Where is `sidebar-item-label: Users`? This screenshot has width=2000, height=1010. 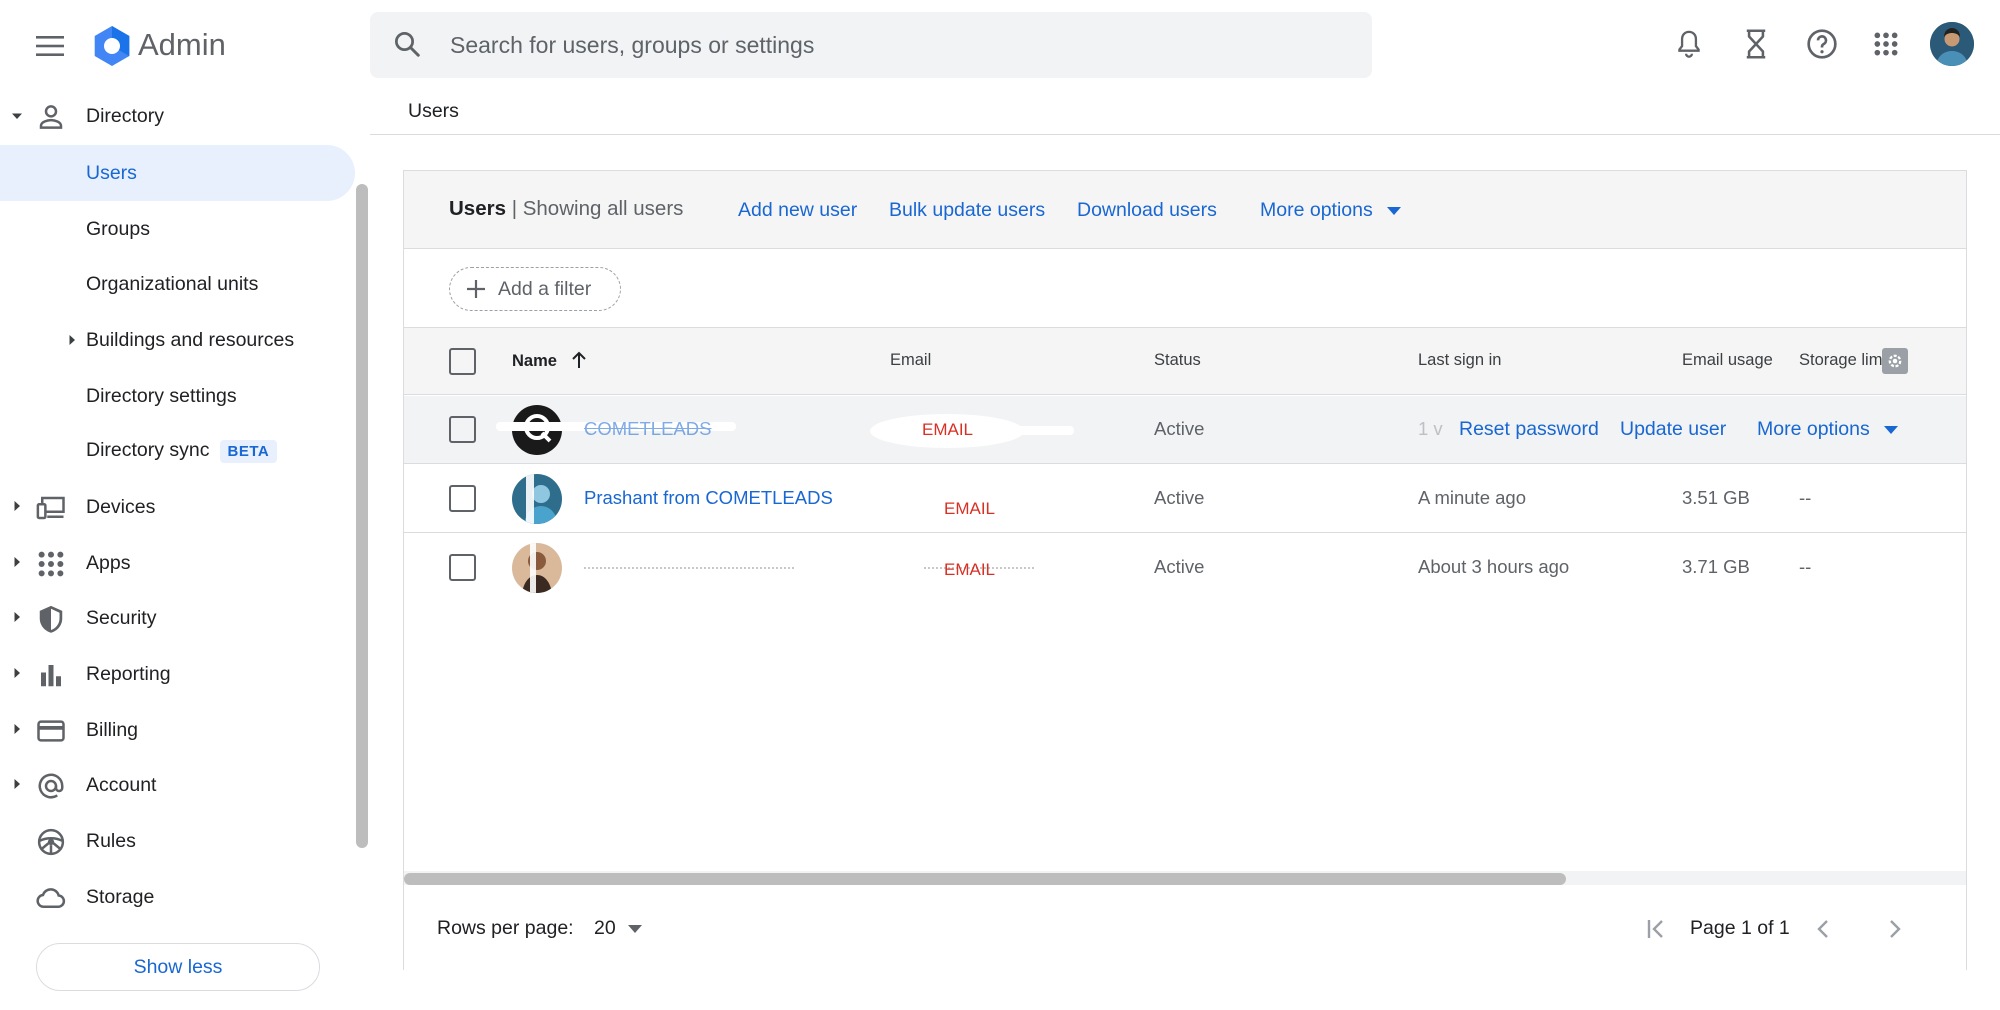
sidebar-item-label: Users is located at coordinates (111, 172).